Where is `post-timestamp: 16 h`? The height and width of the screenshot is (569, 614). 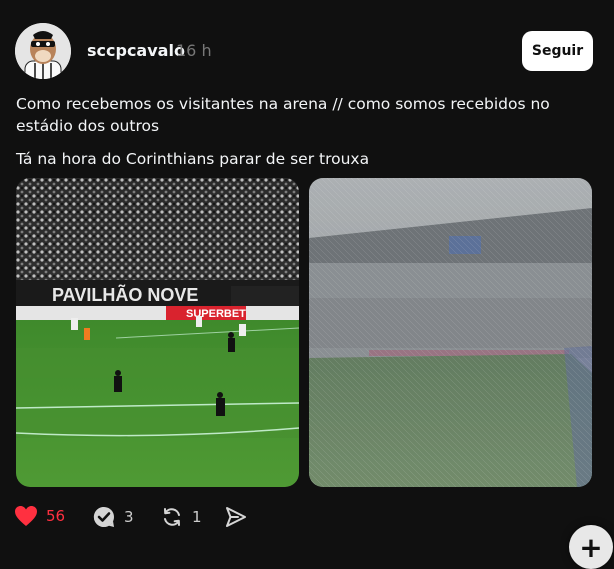 post-timestamp: 16 h is located at coordinates (194, 50).